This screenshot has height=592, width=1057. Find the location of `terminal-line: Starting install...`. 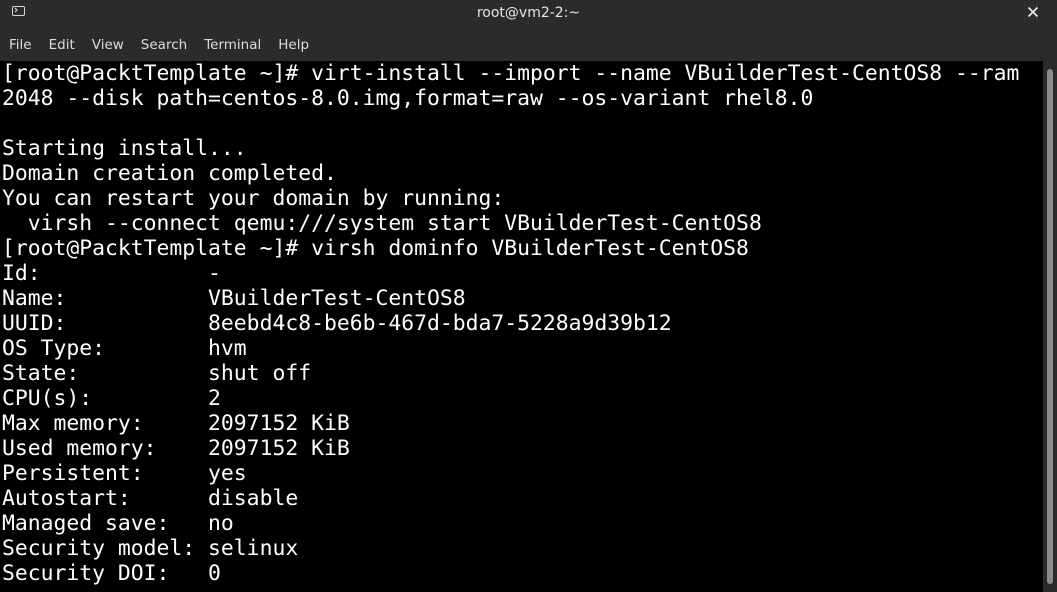

terminal-line: Starting install... is located at coordinates (124, 148).